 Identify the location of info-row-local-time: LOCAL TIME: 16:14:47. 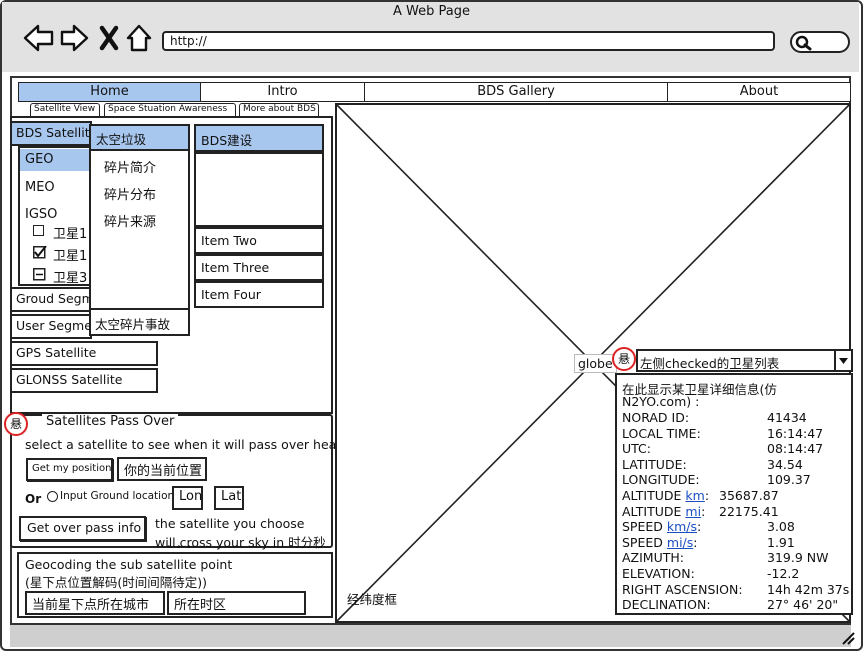
(736, 434).